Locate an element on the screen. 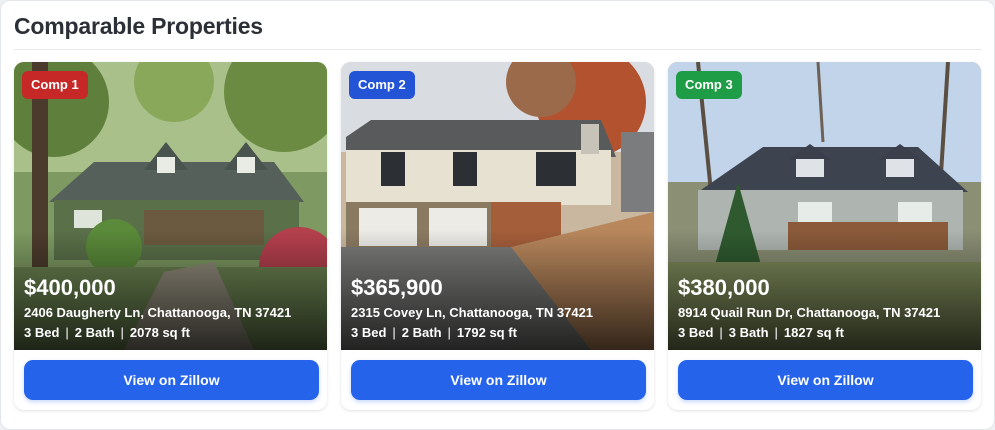 This screenshot has height=430, width=995. price: $365,900 is located at coordinates (397, 287).